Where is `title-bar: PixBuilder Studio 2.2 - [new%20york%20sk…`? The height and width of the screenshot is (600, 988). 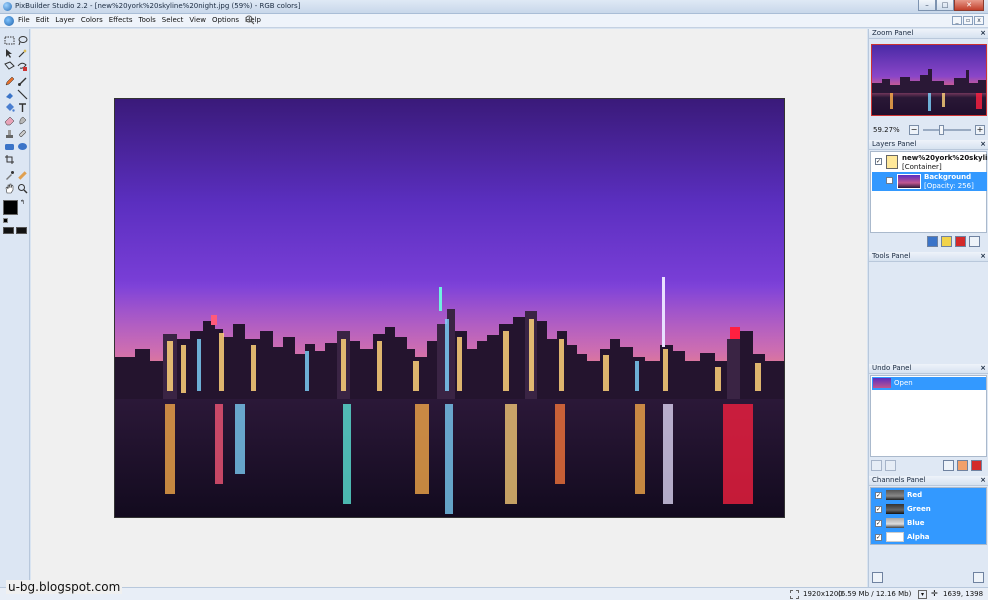
title-bar: PixBuilder Studio 2.2 - [new%20york%20sk… is located at coordinates (494, 7).